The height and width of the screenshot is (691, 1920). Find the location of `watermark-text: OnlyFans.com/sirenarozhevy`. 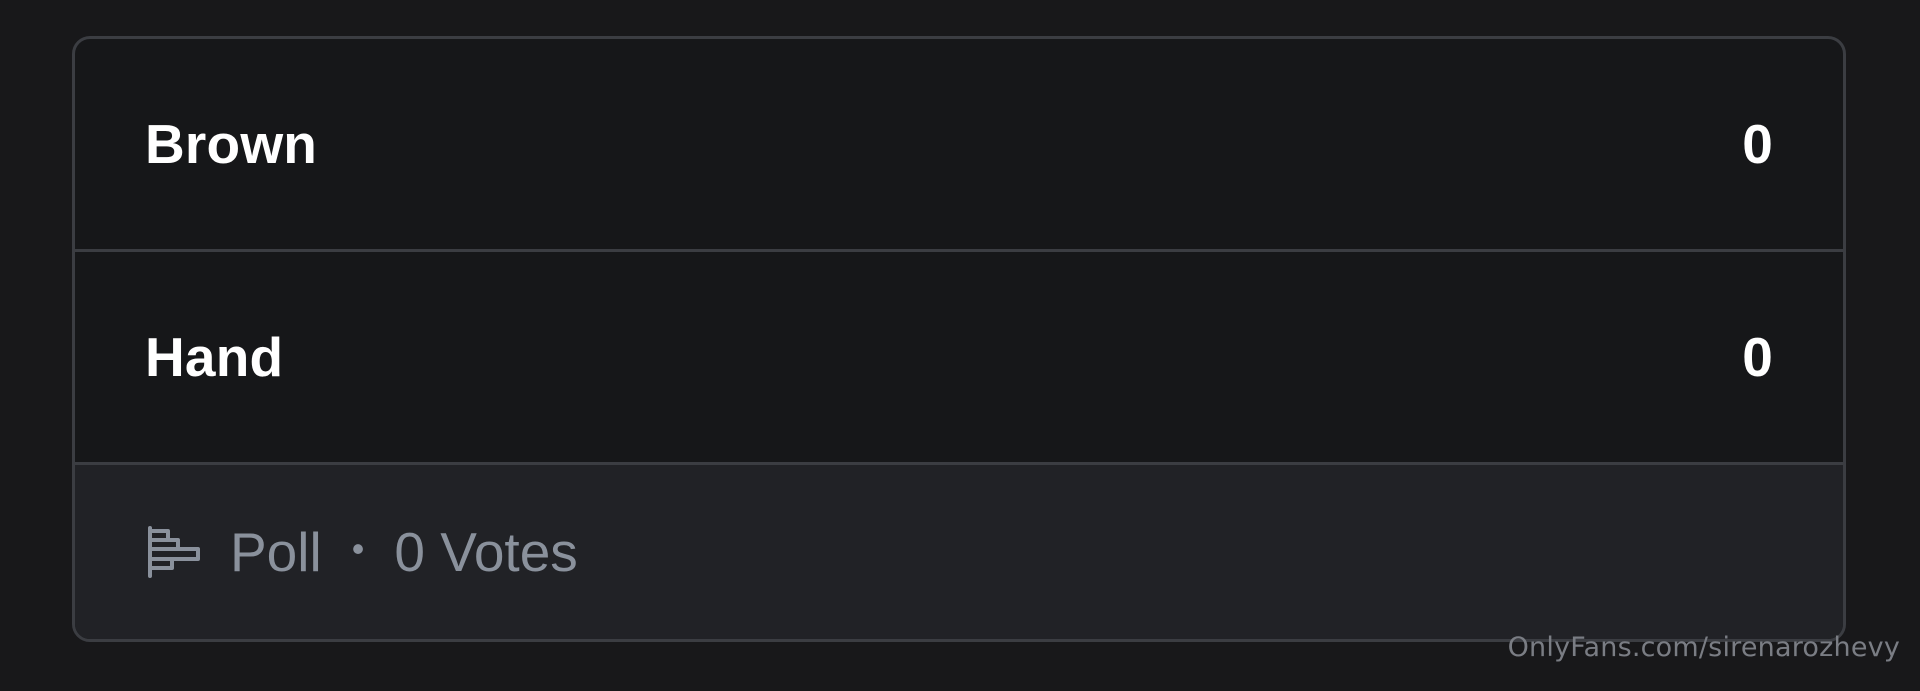

watermark-text: OnlyFans.com/sirenarozhevy is located at coordinates (1703, 647).